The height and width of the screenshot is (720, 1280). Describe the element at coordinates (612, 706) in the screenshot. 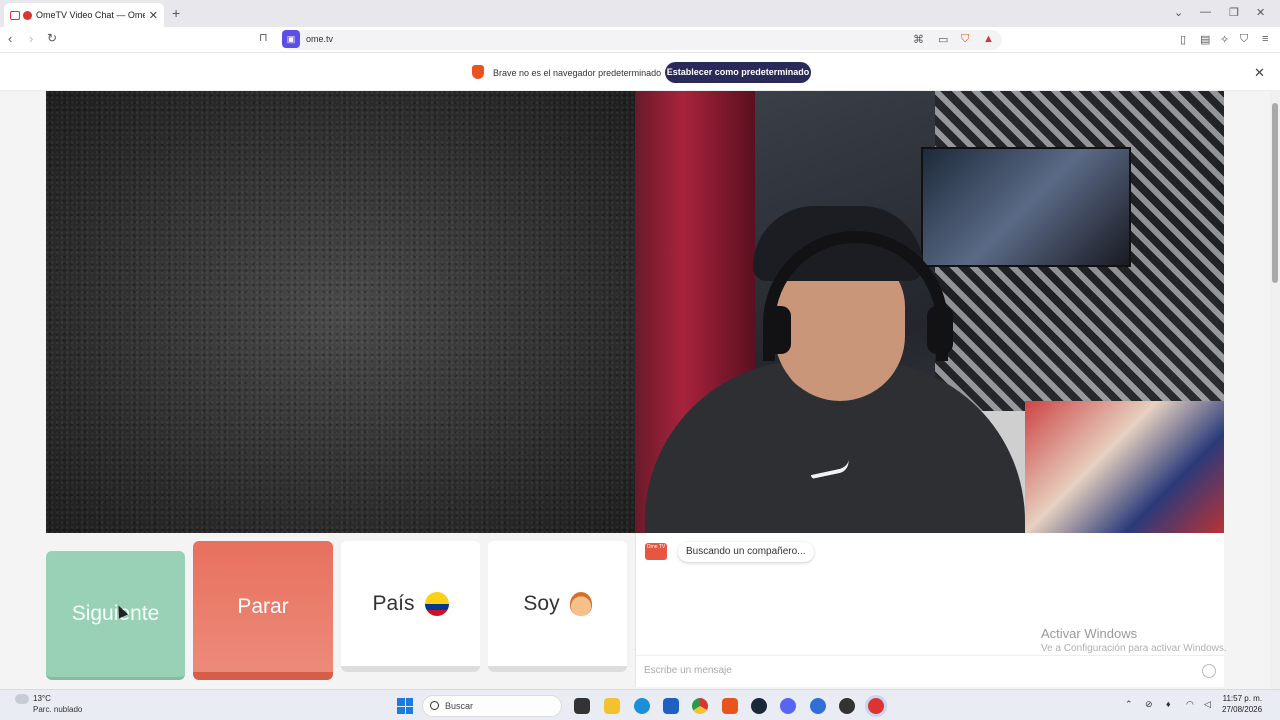

I see `file-explorer-icon` at that location.